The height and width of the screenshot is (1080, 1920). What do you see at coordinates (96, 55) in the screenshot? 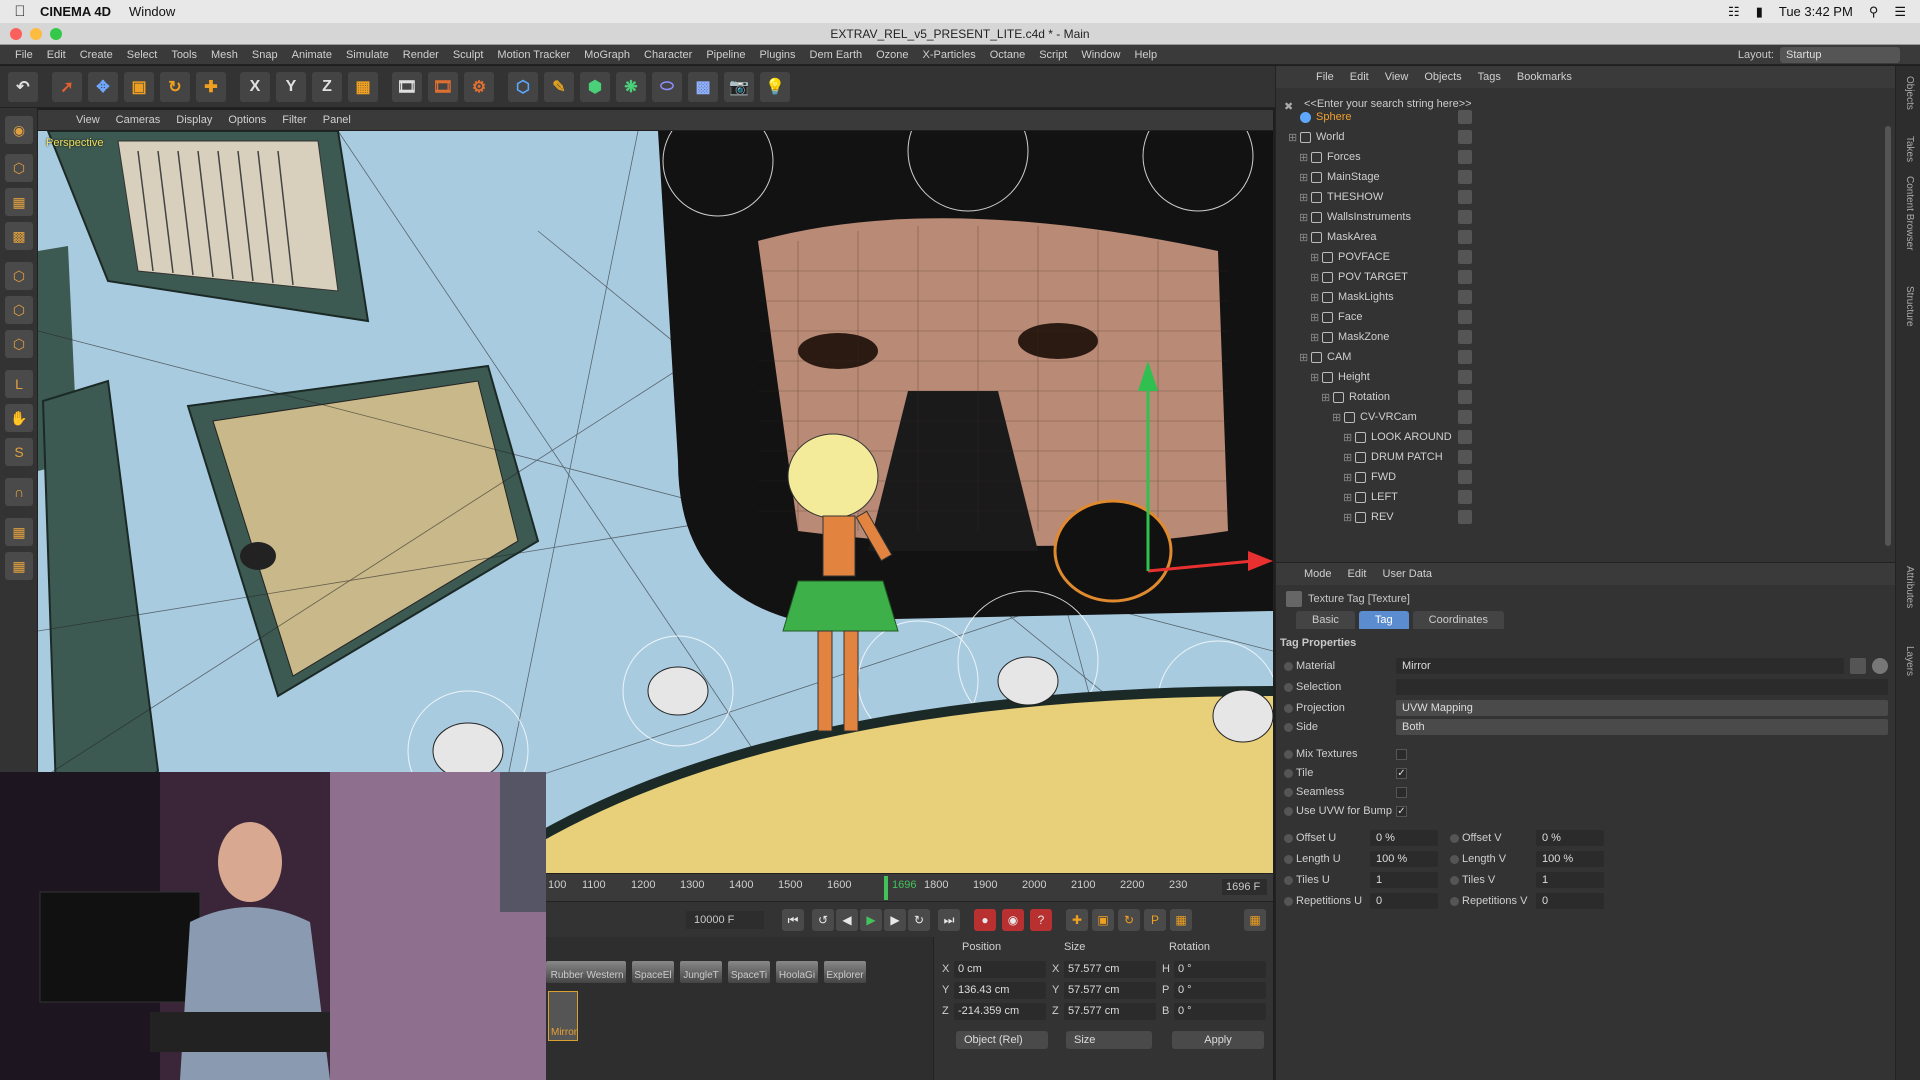
I see `menu-create: Create` at bounding box center [96, 55].